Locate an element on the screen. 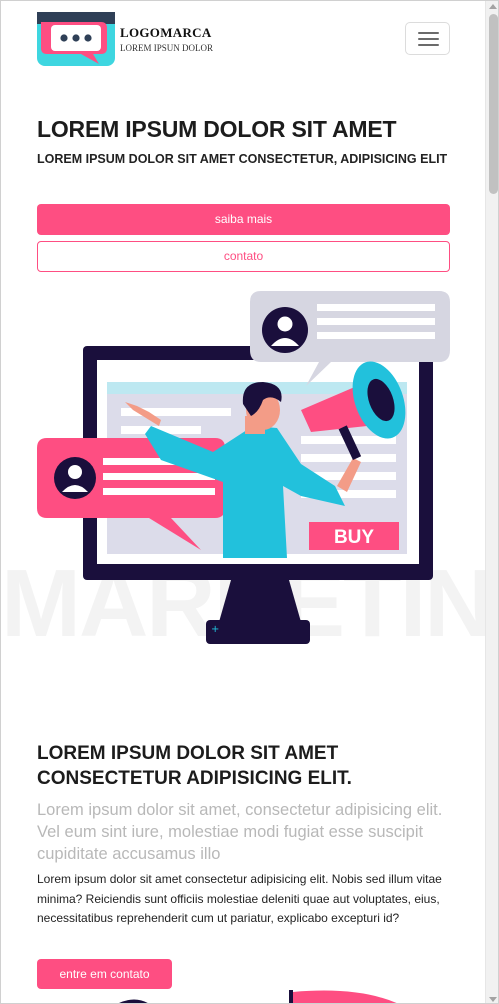 This screenshot has width=499, height=1004. site-header: LOGOMARCA LOREM IPSUN DOLOR is located at coordinates (243, 41).